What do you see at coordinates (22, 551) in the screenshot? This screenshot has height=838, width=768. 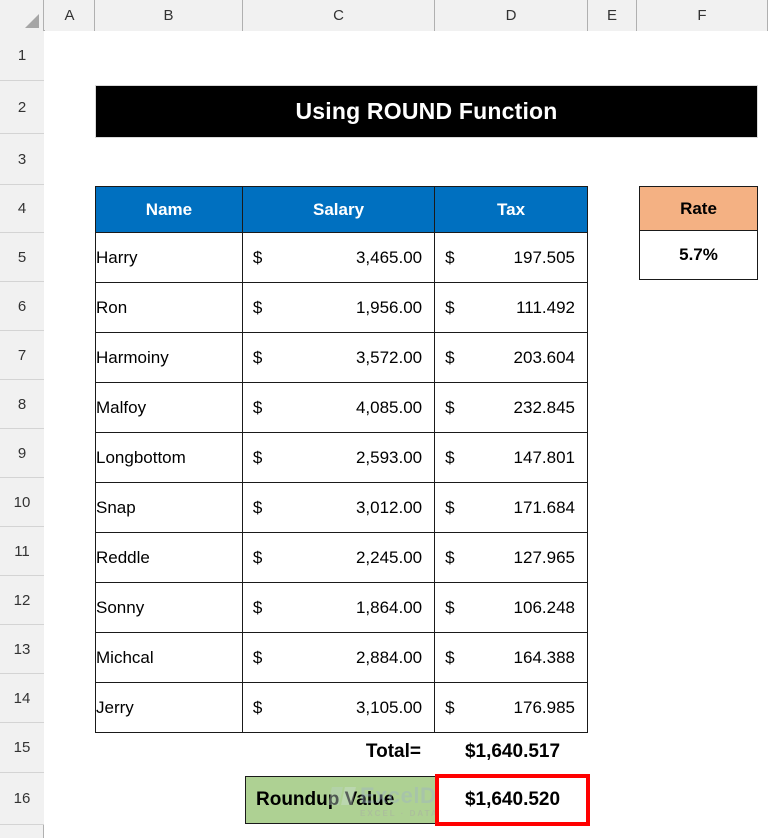 I see `row-header-11: 11` at bounding box center [22, 551].